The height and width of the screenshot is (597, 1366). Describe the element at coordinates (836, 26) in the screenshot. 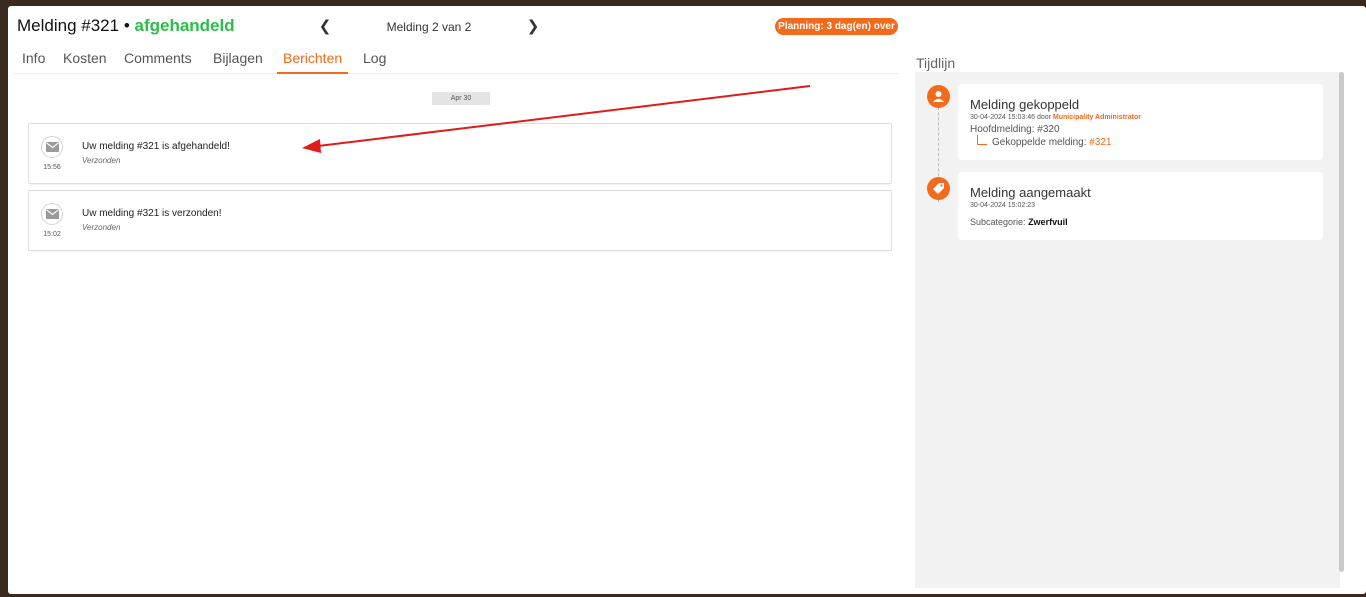

I see `planning-badge: Planning: 3 dag(en) over` at that location.